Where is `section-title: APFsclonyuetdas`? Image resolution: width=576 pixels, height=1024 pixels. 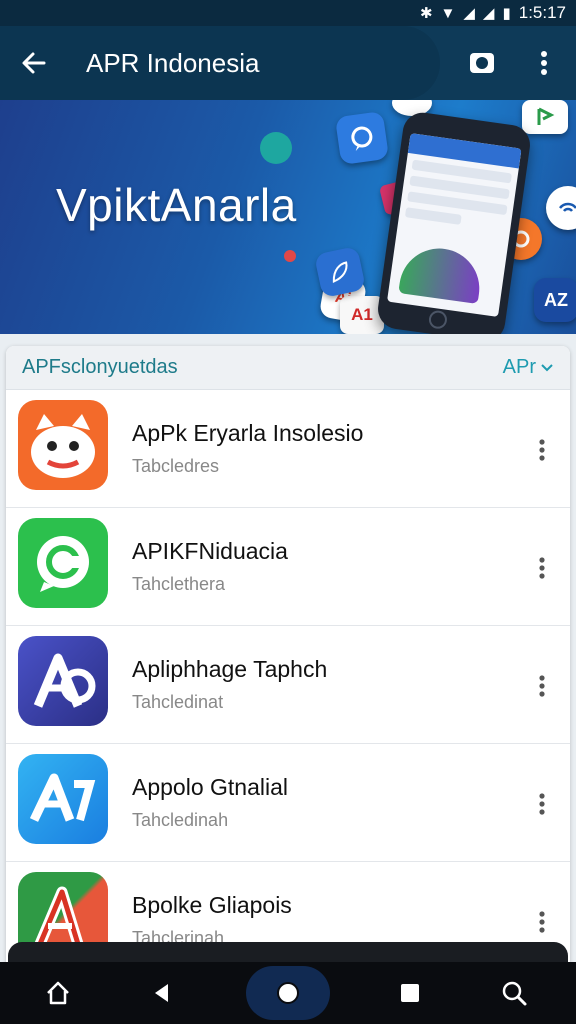
section-title: APFsclonyuetdas is located at coordinates (100, 367).